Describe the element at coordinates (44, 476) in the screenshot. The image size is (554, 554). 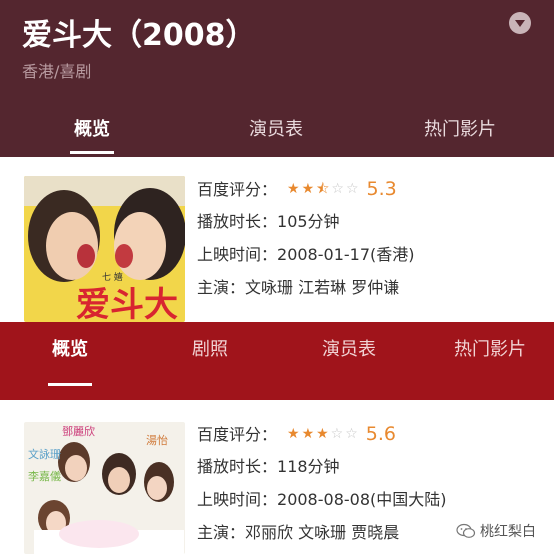
I see `svg-text: 李嘉儀` at that location.